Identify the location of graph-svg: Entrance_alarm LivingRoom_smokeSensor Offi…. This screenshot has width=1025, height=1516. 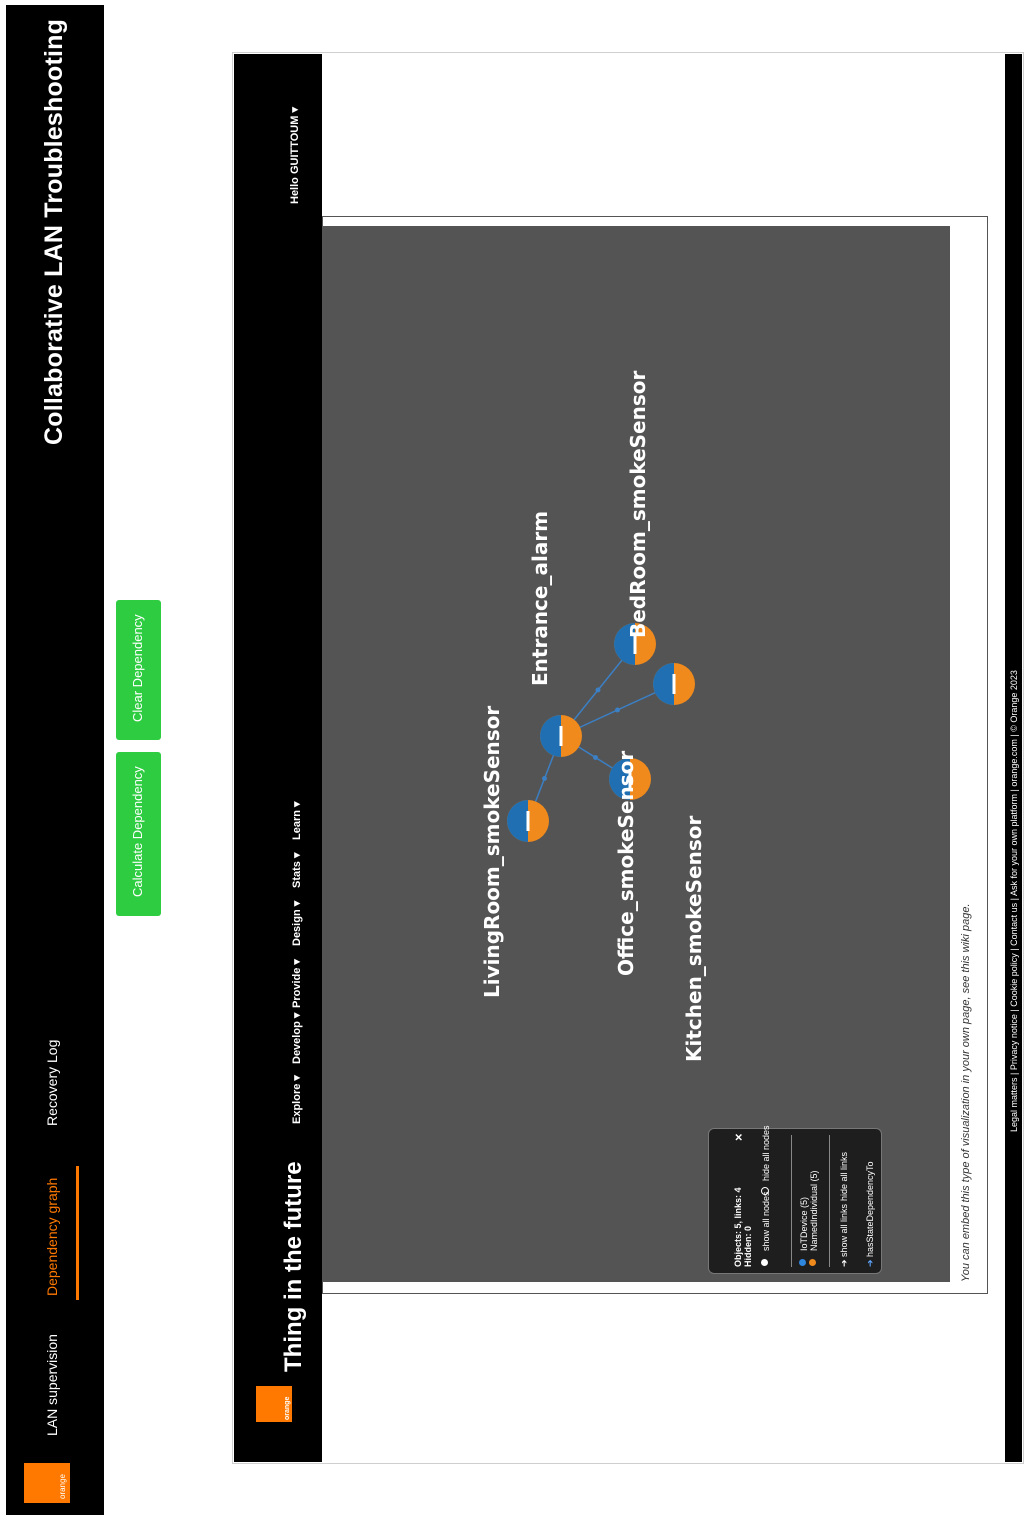
(593, 716).